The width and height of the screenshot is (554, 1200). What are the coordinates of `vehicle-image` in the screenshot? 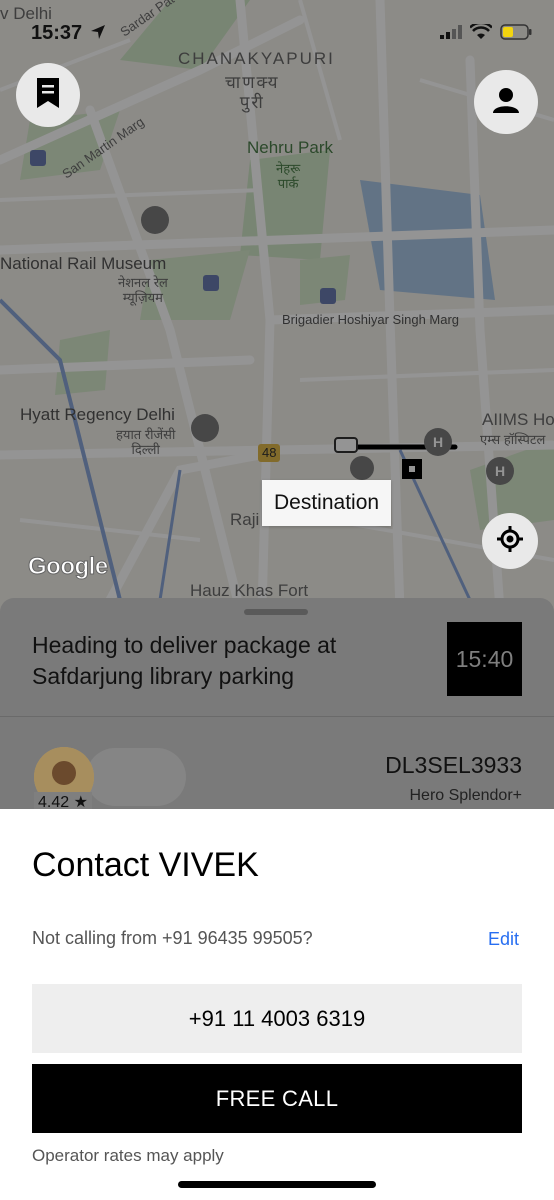 It's located at (136, 777).